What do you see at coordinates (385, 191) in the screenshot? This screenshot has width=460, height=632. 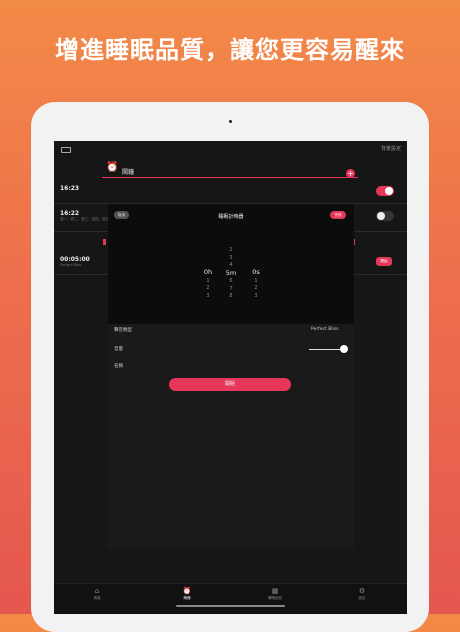 I see `alarm-toggle-on` at bounding box center [385, 191].